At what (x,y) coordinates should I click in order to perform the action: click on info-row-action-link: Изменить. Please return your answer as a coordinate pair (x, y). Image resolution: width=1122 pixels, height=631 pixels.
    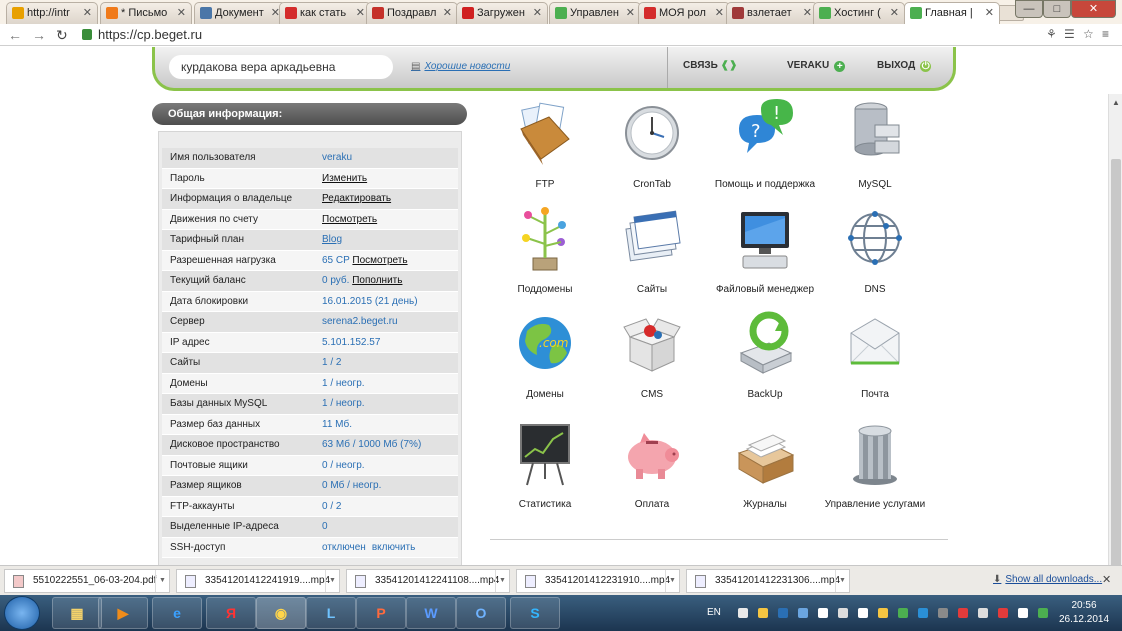
    Looking at the image, I should click on (344, 178).